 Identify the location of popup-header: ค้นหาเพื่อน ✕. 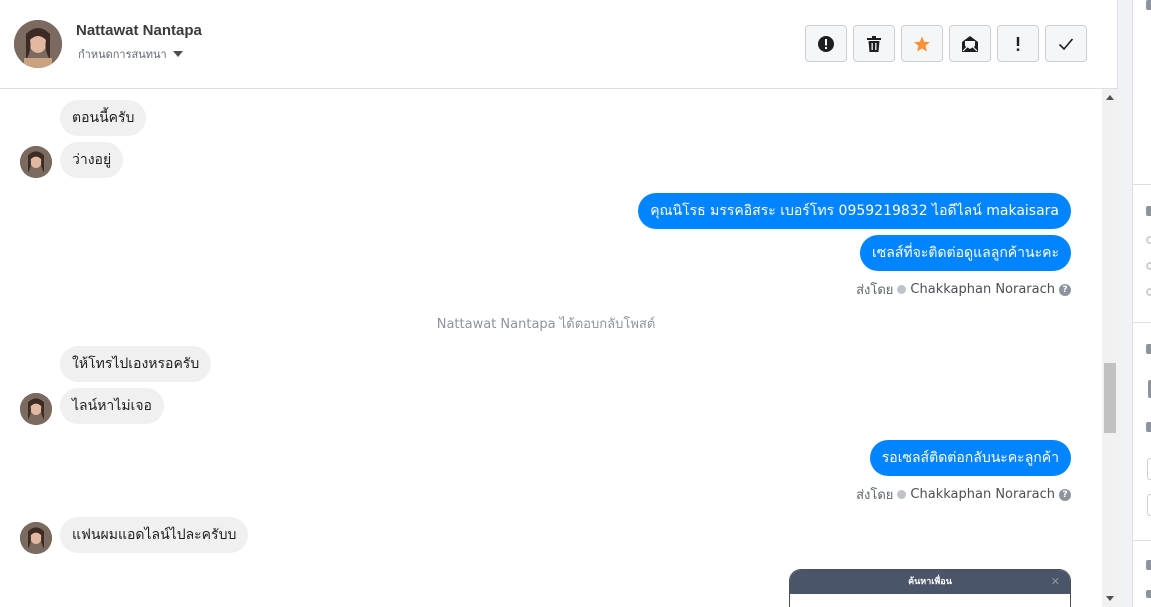
(930, 582).